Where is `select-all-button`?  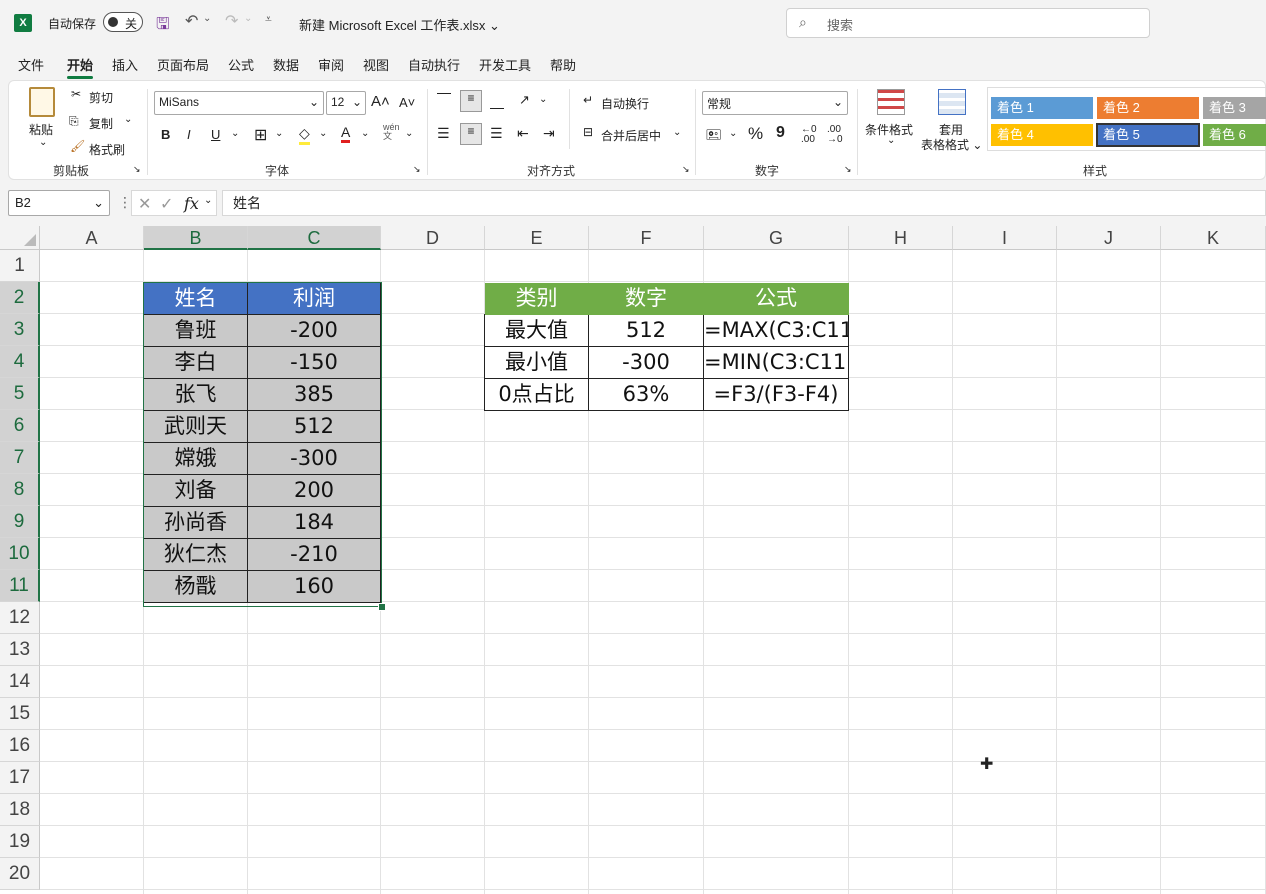 select-all-button is located at coordinates (20, 238).